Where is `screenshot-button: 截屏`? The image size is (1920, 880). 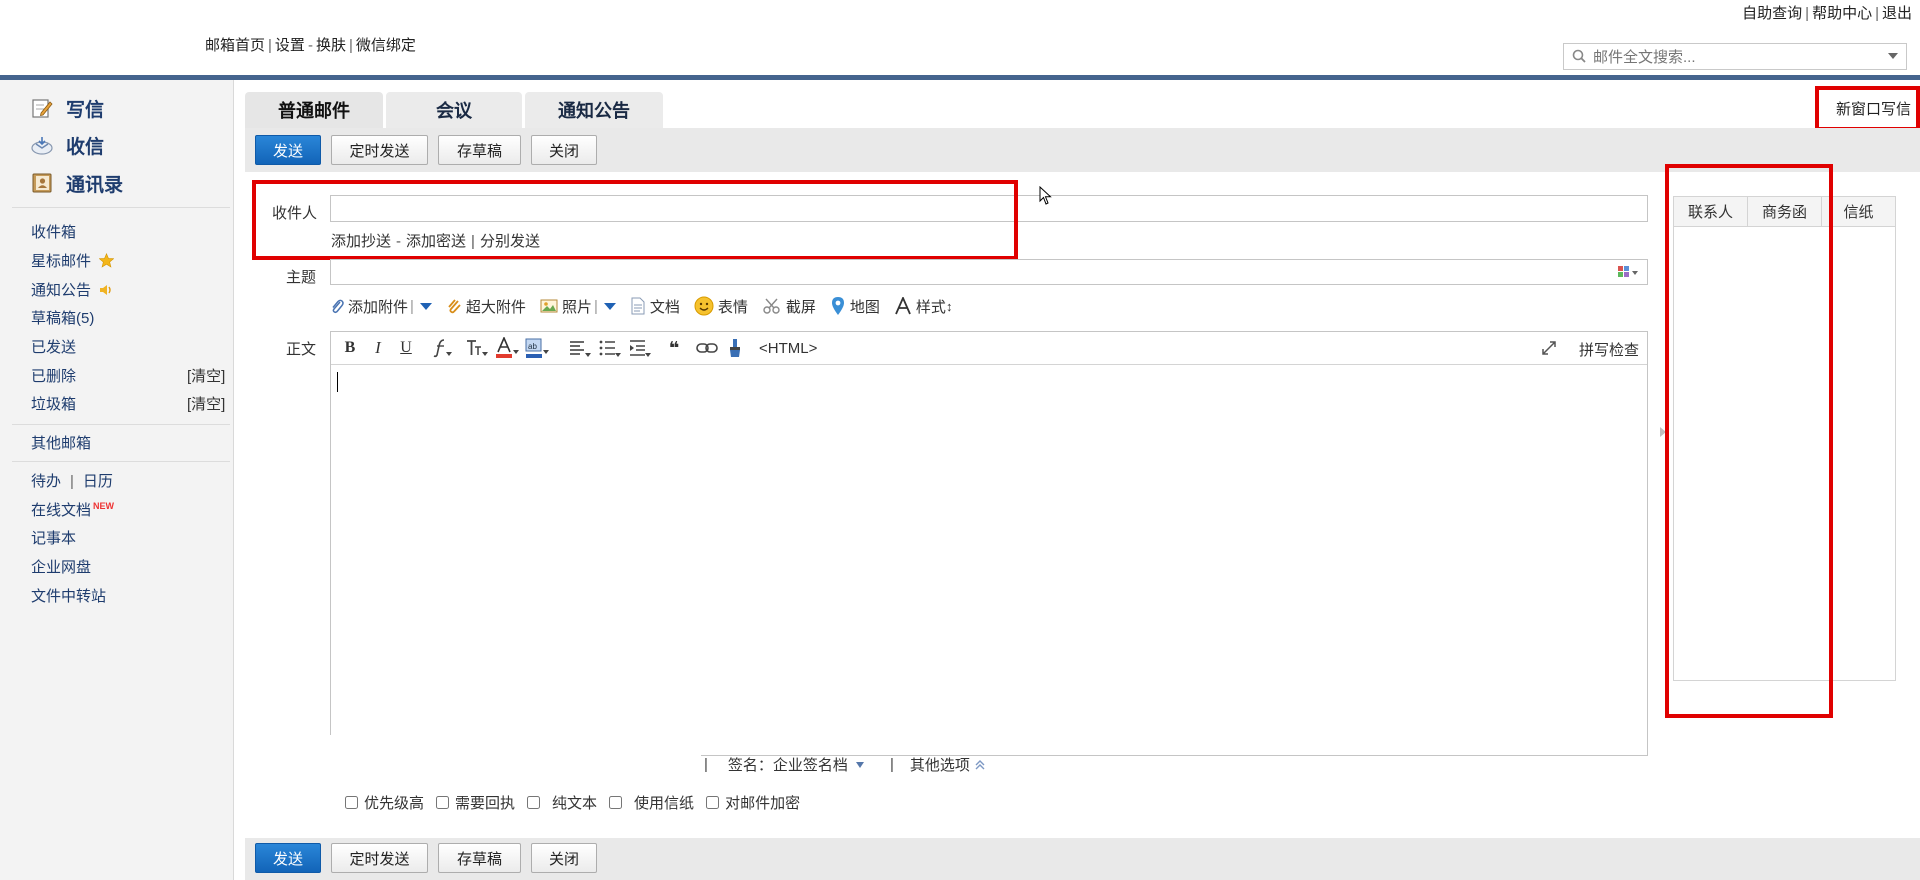 screenshot-button: 截屏 is located at coordinates (789, 306).